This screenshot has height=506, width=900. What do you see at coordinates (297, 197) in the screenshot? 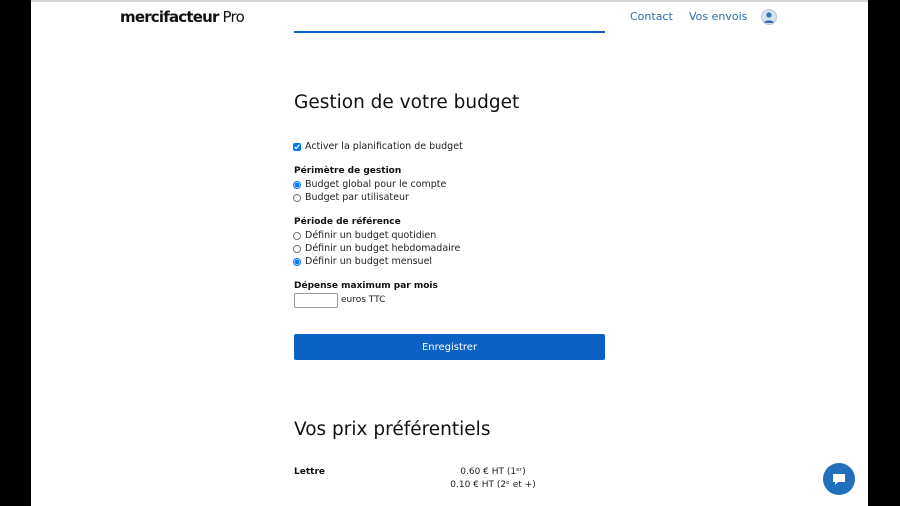
I see `perimeter-user-radio` at bounding box center [297, 197].